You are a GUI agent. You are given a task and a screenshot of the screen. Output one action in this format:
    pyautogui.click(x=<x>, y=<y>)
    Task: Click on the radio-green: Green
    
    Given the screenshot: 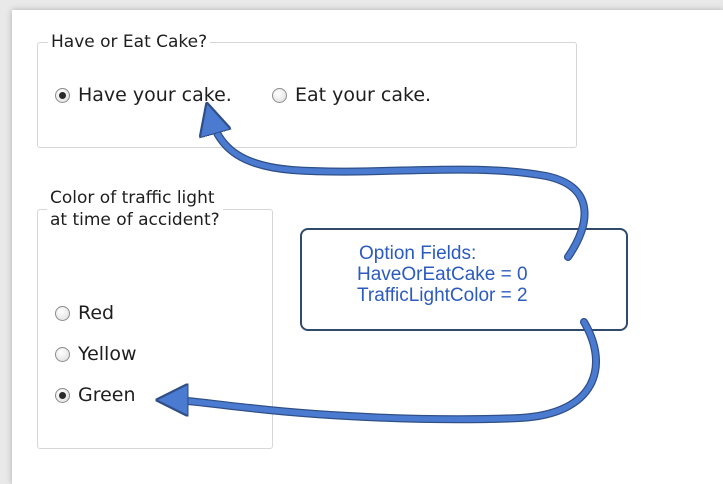 What is the action you would take?
    pyautogui.click(x=95, y=395)
    